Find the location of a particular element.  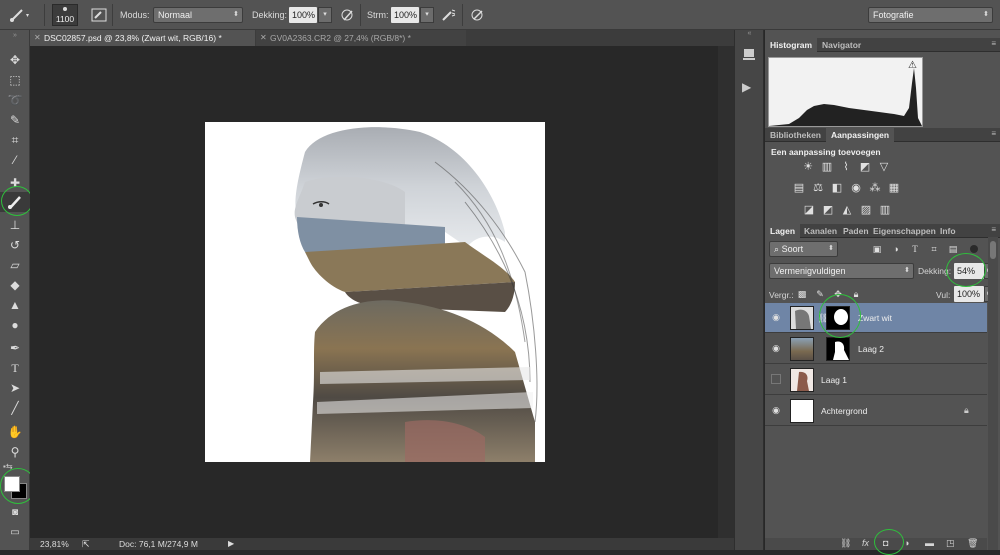

color-balance-icon: ⚖ is located at coordinates (818, 188).